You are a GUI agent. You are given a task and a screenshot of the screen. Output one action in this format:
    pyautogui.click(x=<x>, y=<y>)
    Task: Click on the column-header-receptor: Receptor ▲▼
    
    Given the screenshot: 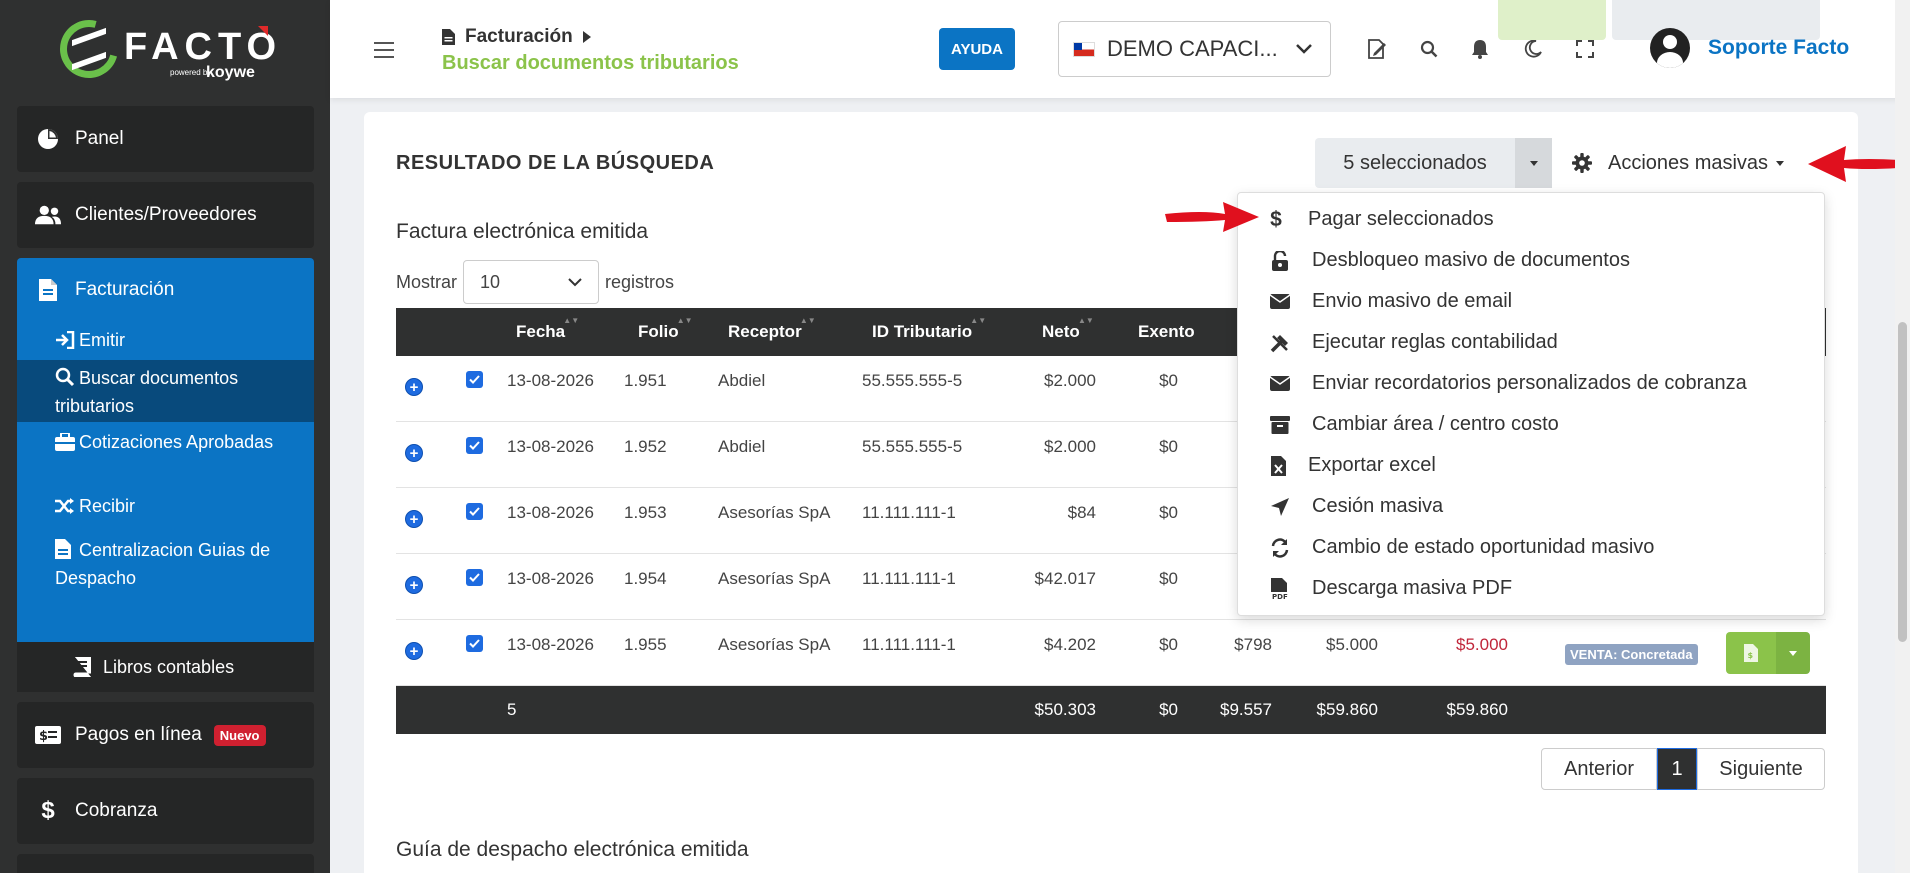 What is the action you would take?
    pyautogui.click(x=772, y=329)
    